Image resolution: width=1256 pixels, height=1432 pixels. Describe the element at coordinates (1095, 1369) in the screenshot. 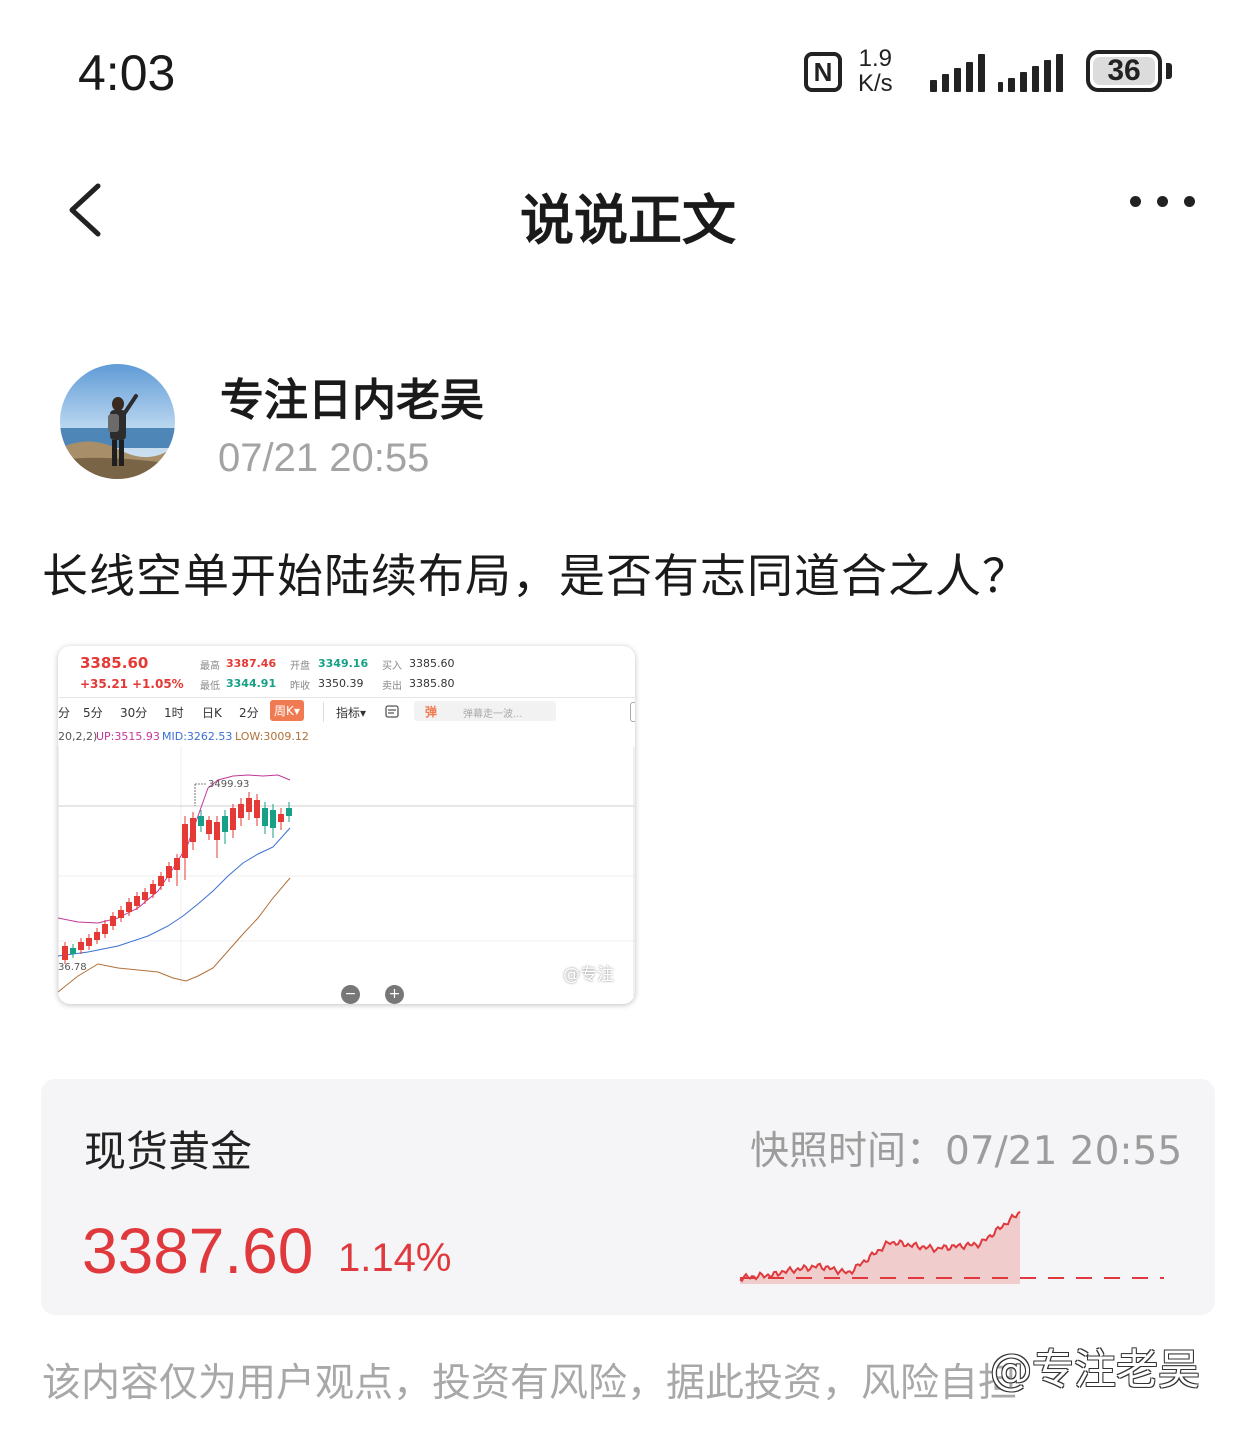

I see `page-watermark: @专注老吴` at that location.